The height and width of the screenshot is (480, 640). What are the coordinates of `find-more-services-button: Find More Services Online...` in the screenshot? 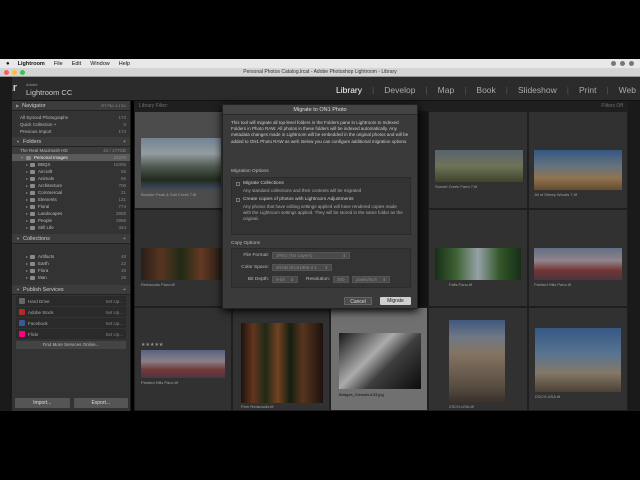 It's located at (71, 345).